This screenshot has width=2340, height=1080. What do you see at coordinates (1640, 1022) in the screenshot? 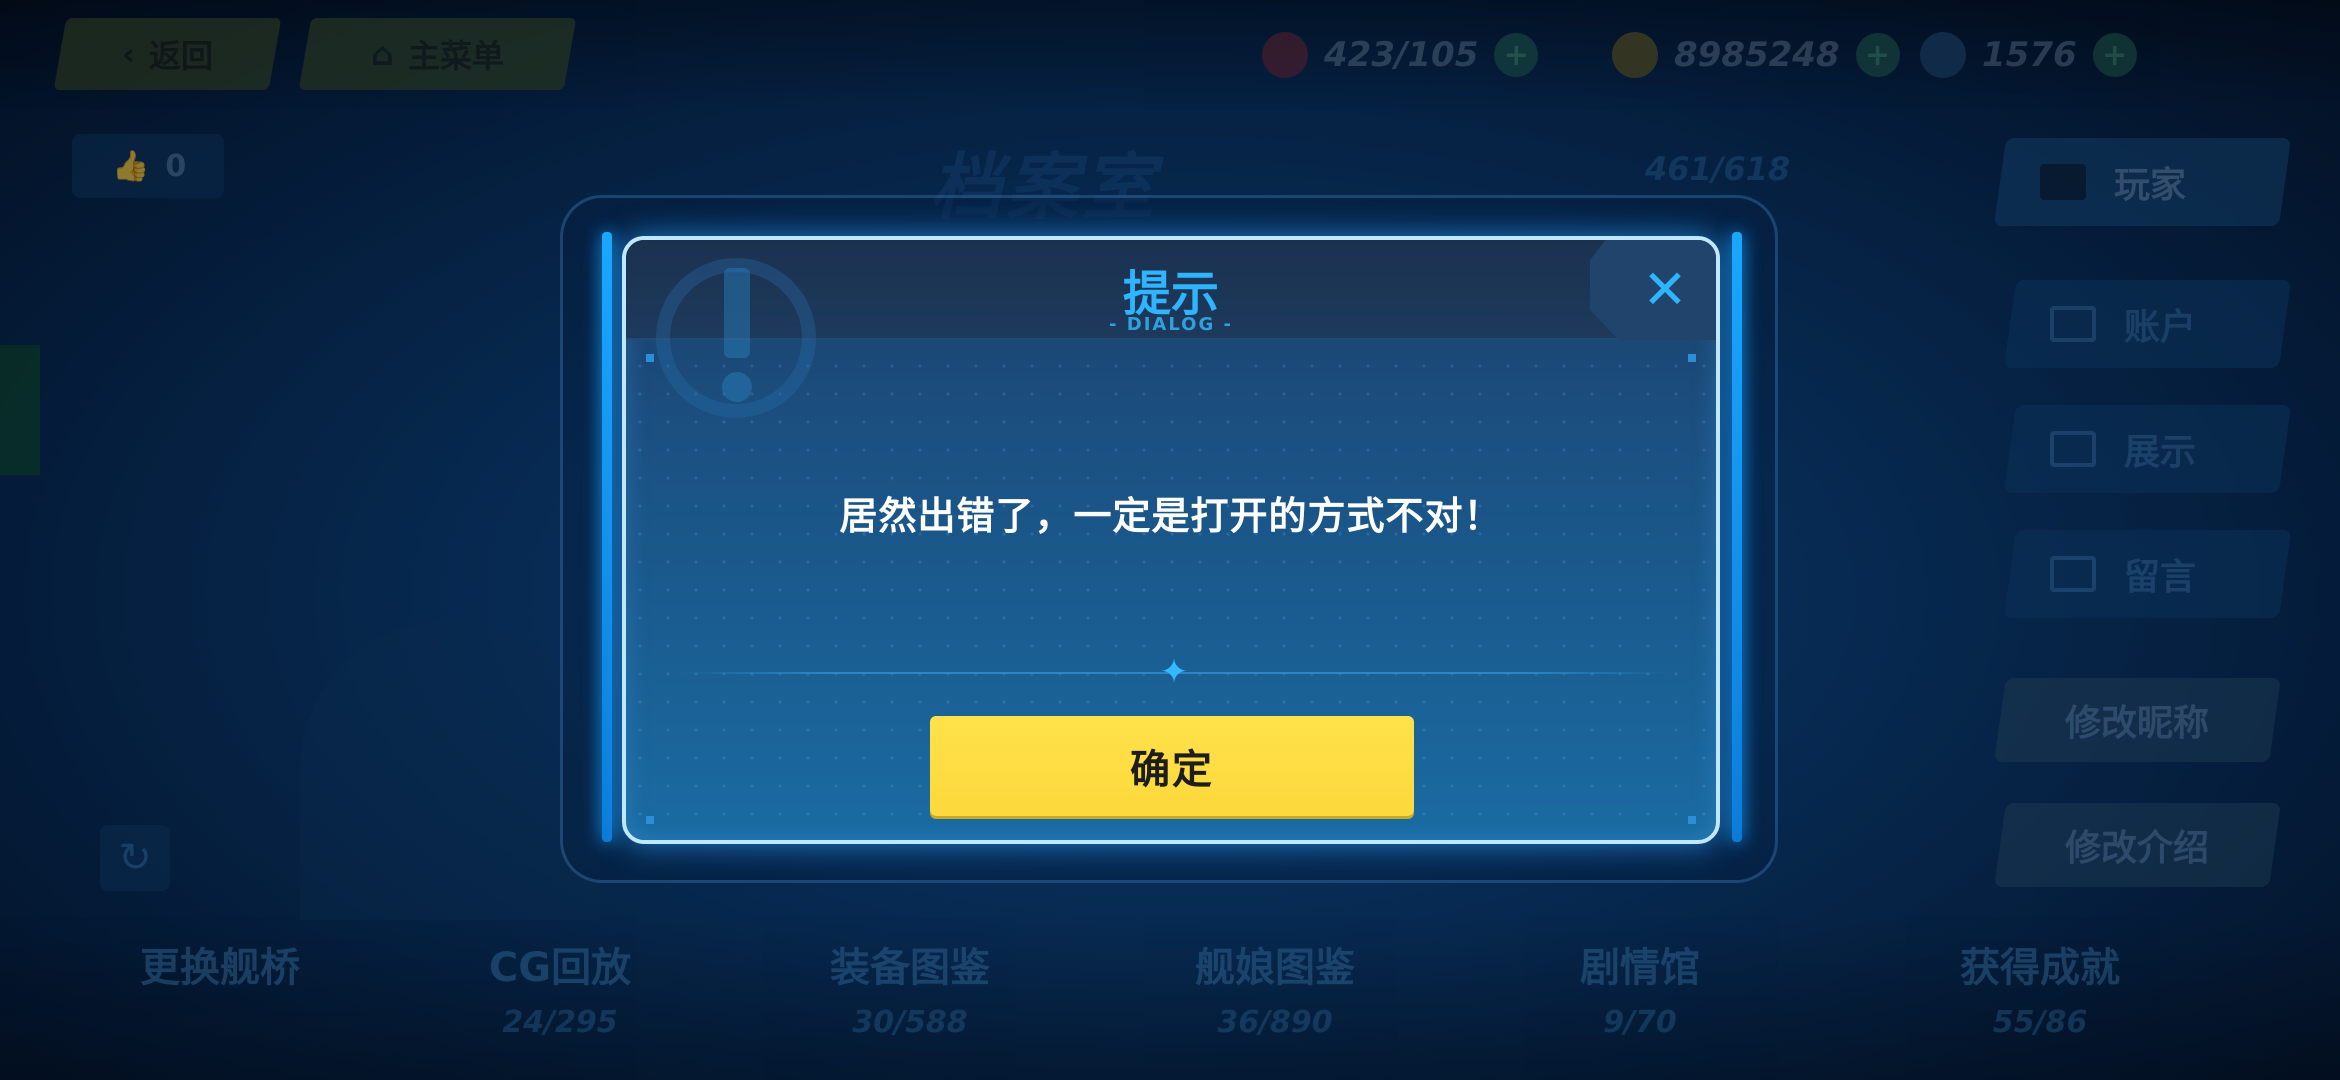
I see `tab-count: 9/70` at bounding box center [1640, 1022].